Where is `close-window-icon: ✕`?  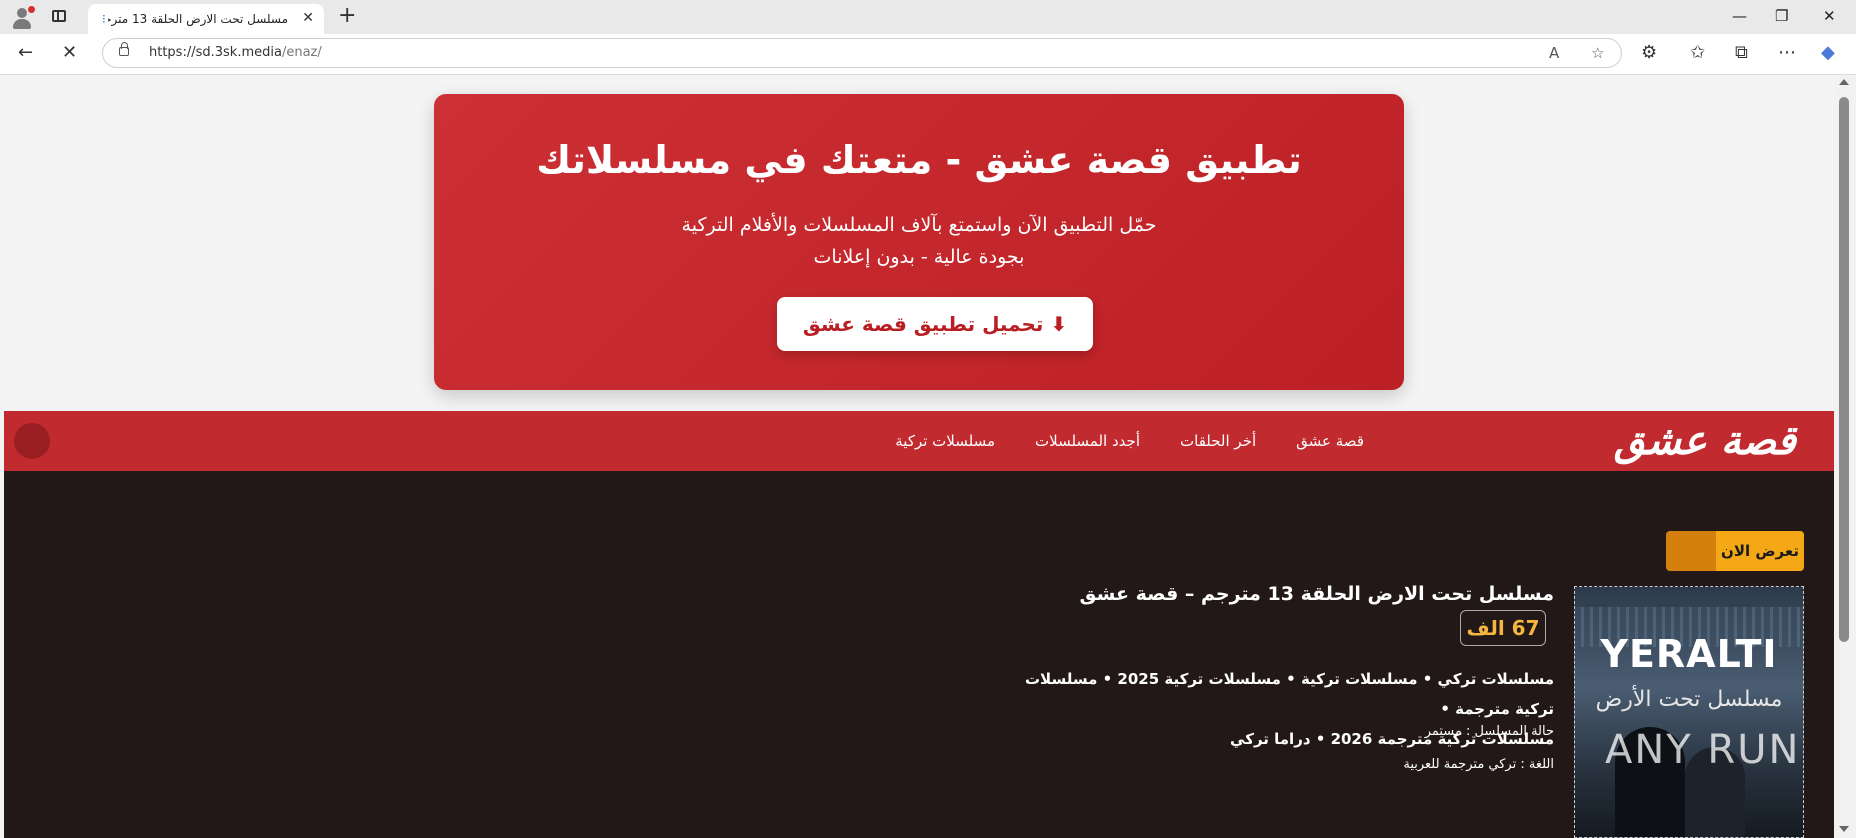
close-window-icon: ✕ is located at coordinates (1829, 16).